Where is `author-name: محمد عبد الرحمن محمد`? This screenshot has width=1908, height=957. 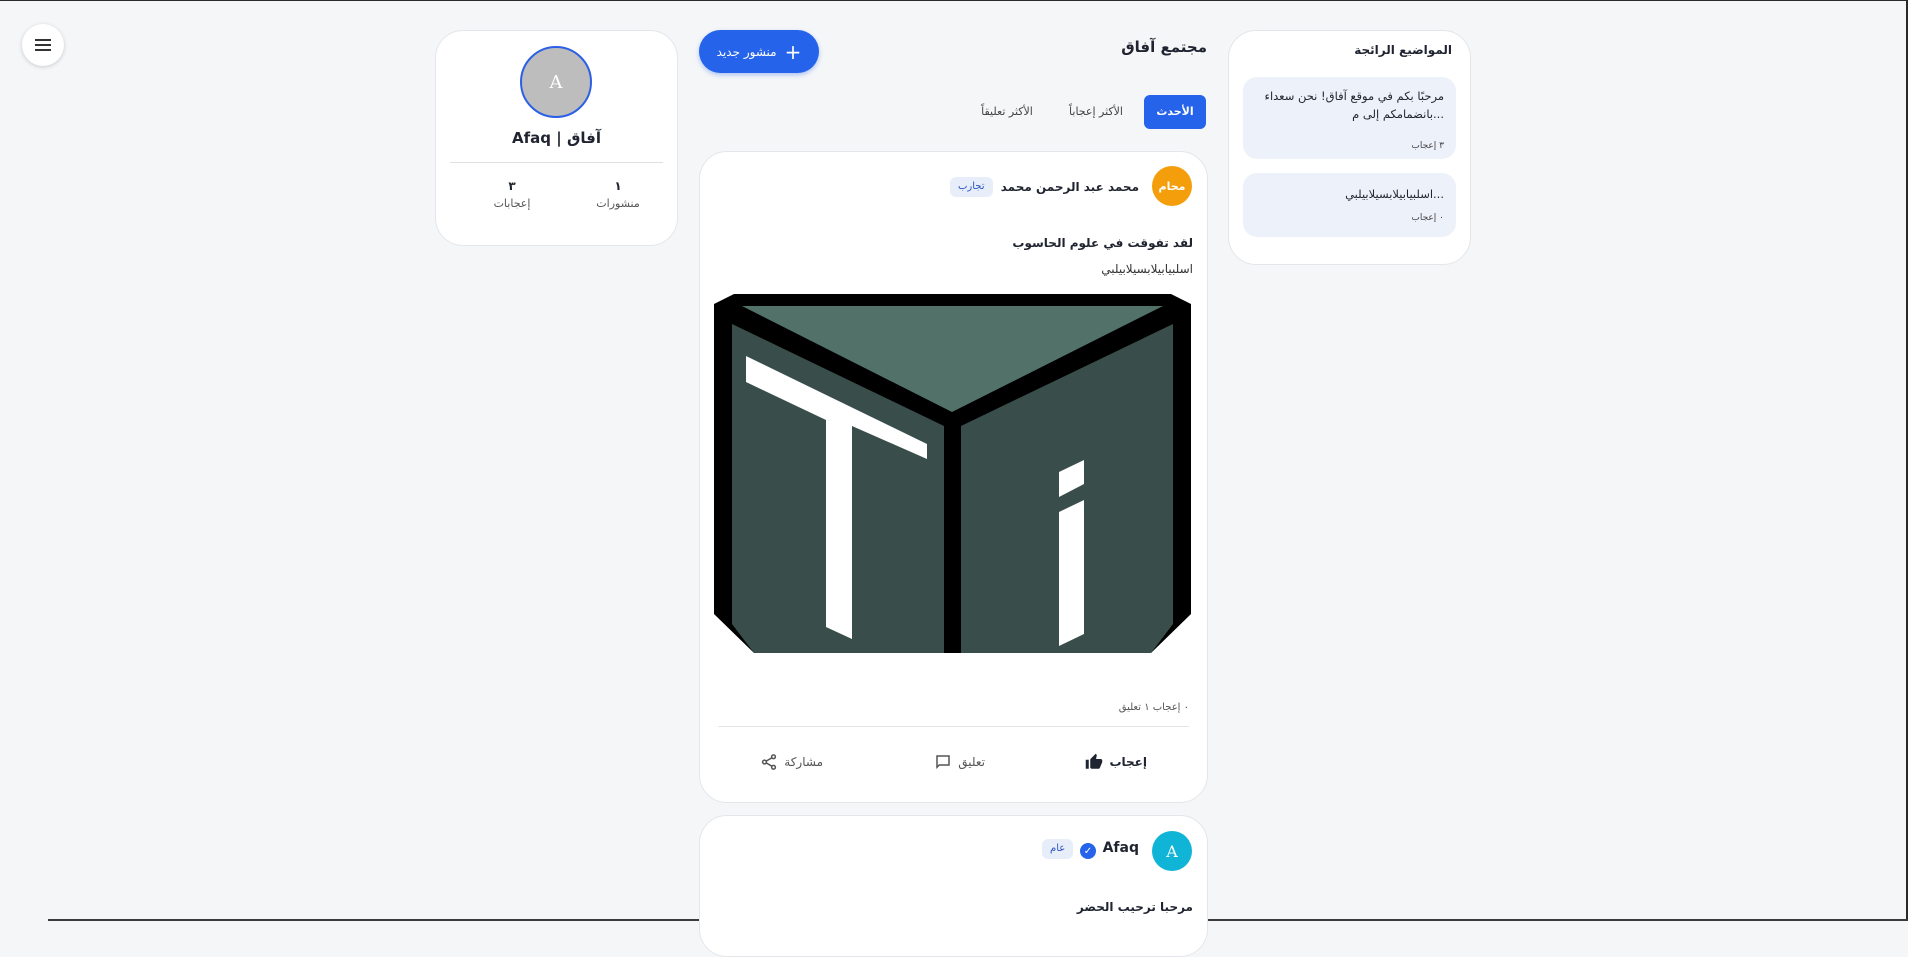
author-name: محمد عبد الرحمن محمد is located at coordinates (1070, 187).